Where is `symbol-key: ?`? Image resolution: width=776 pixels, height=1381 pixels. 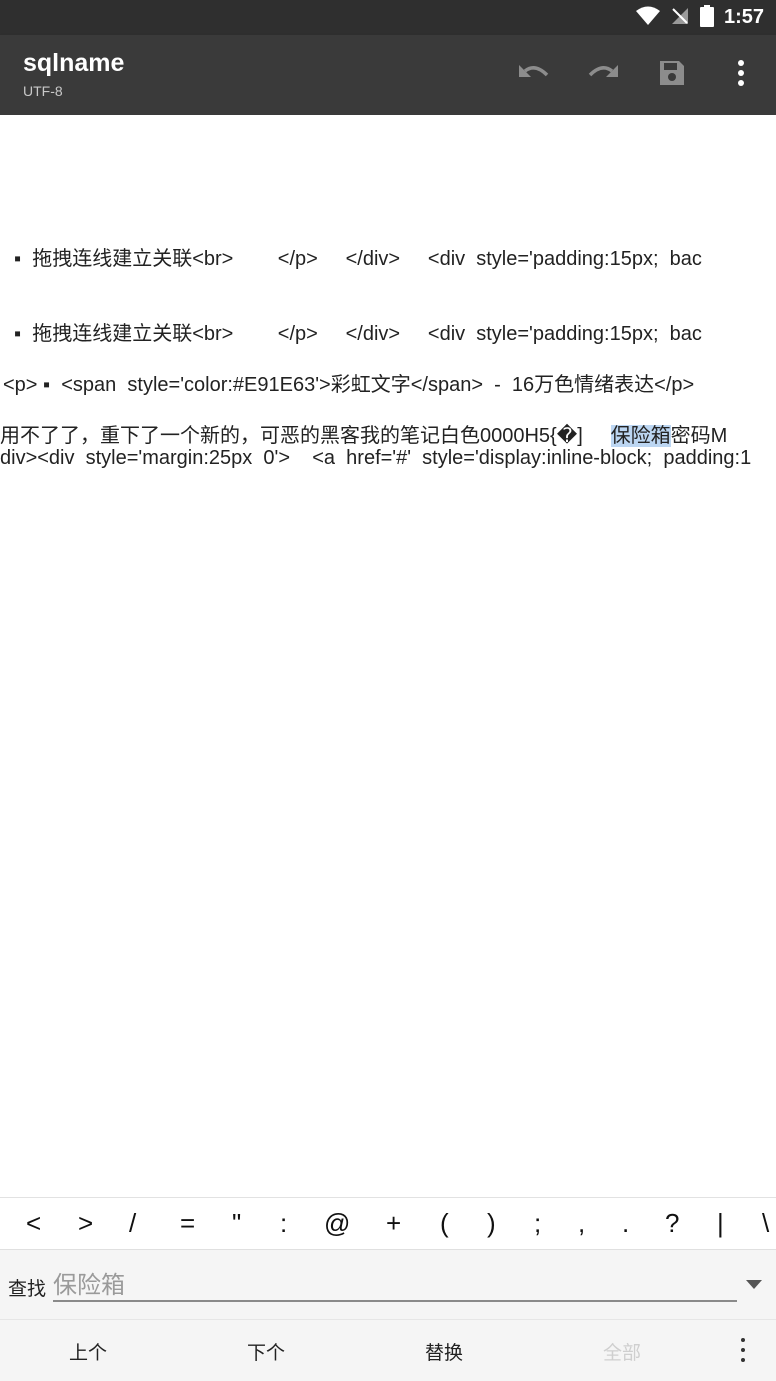
symbol-key: ? is located at coordinates (672, 1223).